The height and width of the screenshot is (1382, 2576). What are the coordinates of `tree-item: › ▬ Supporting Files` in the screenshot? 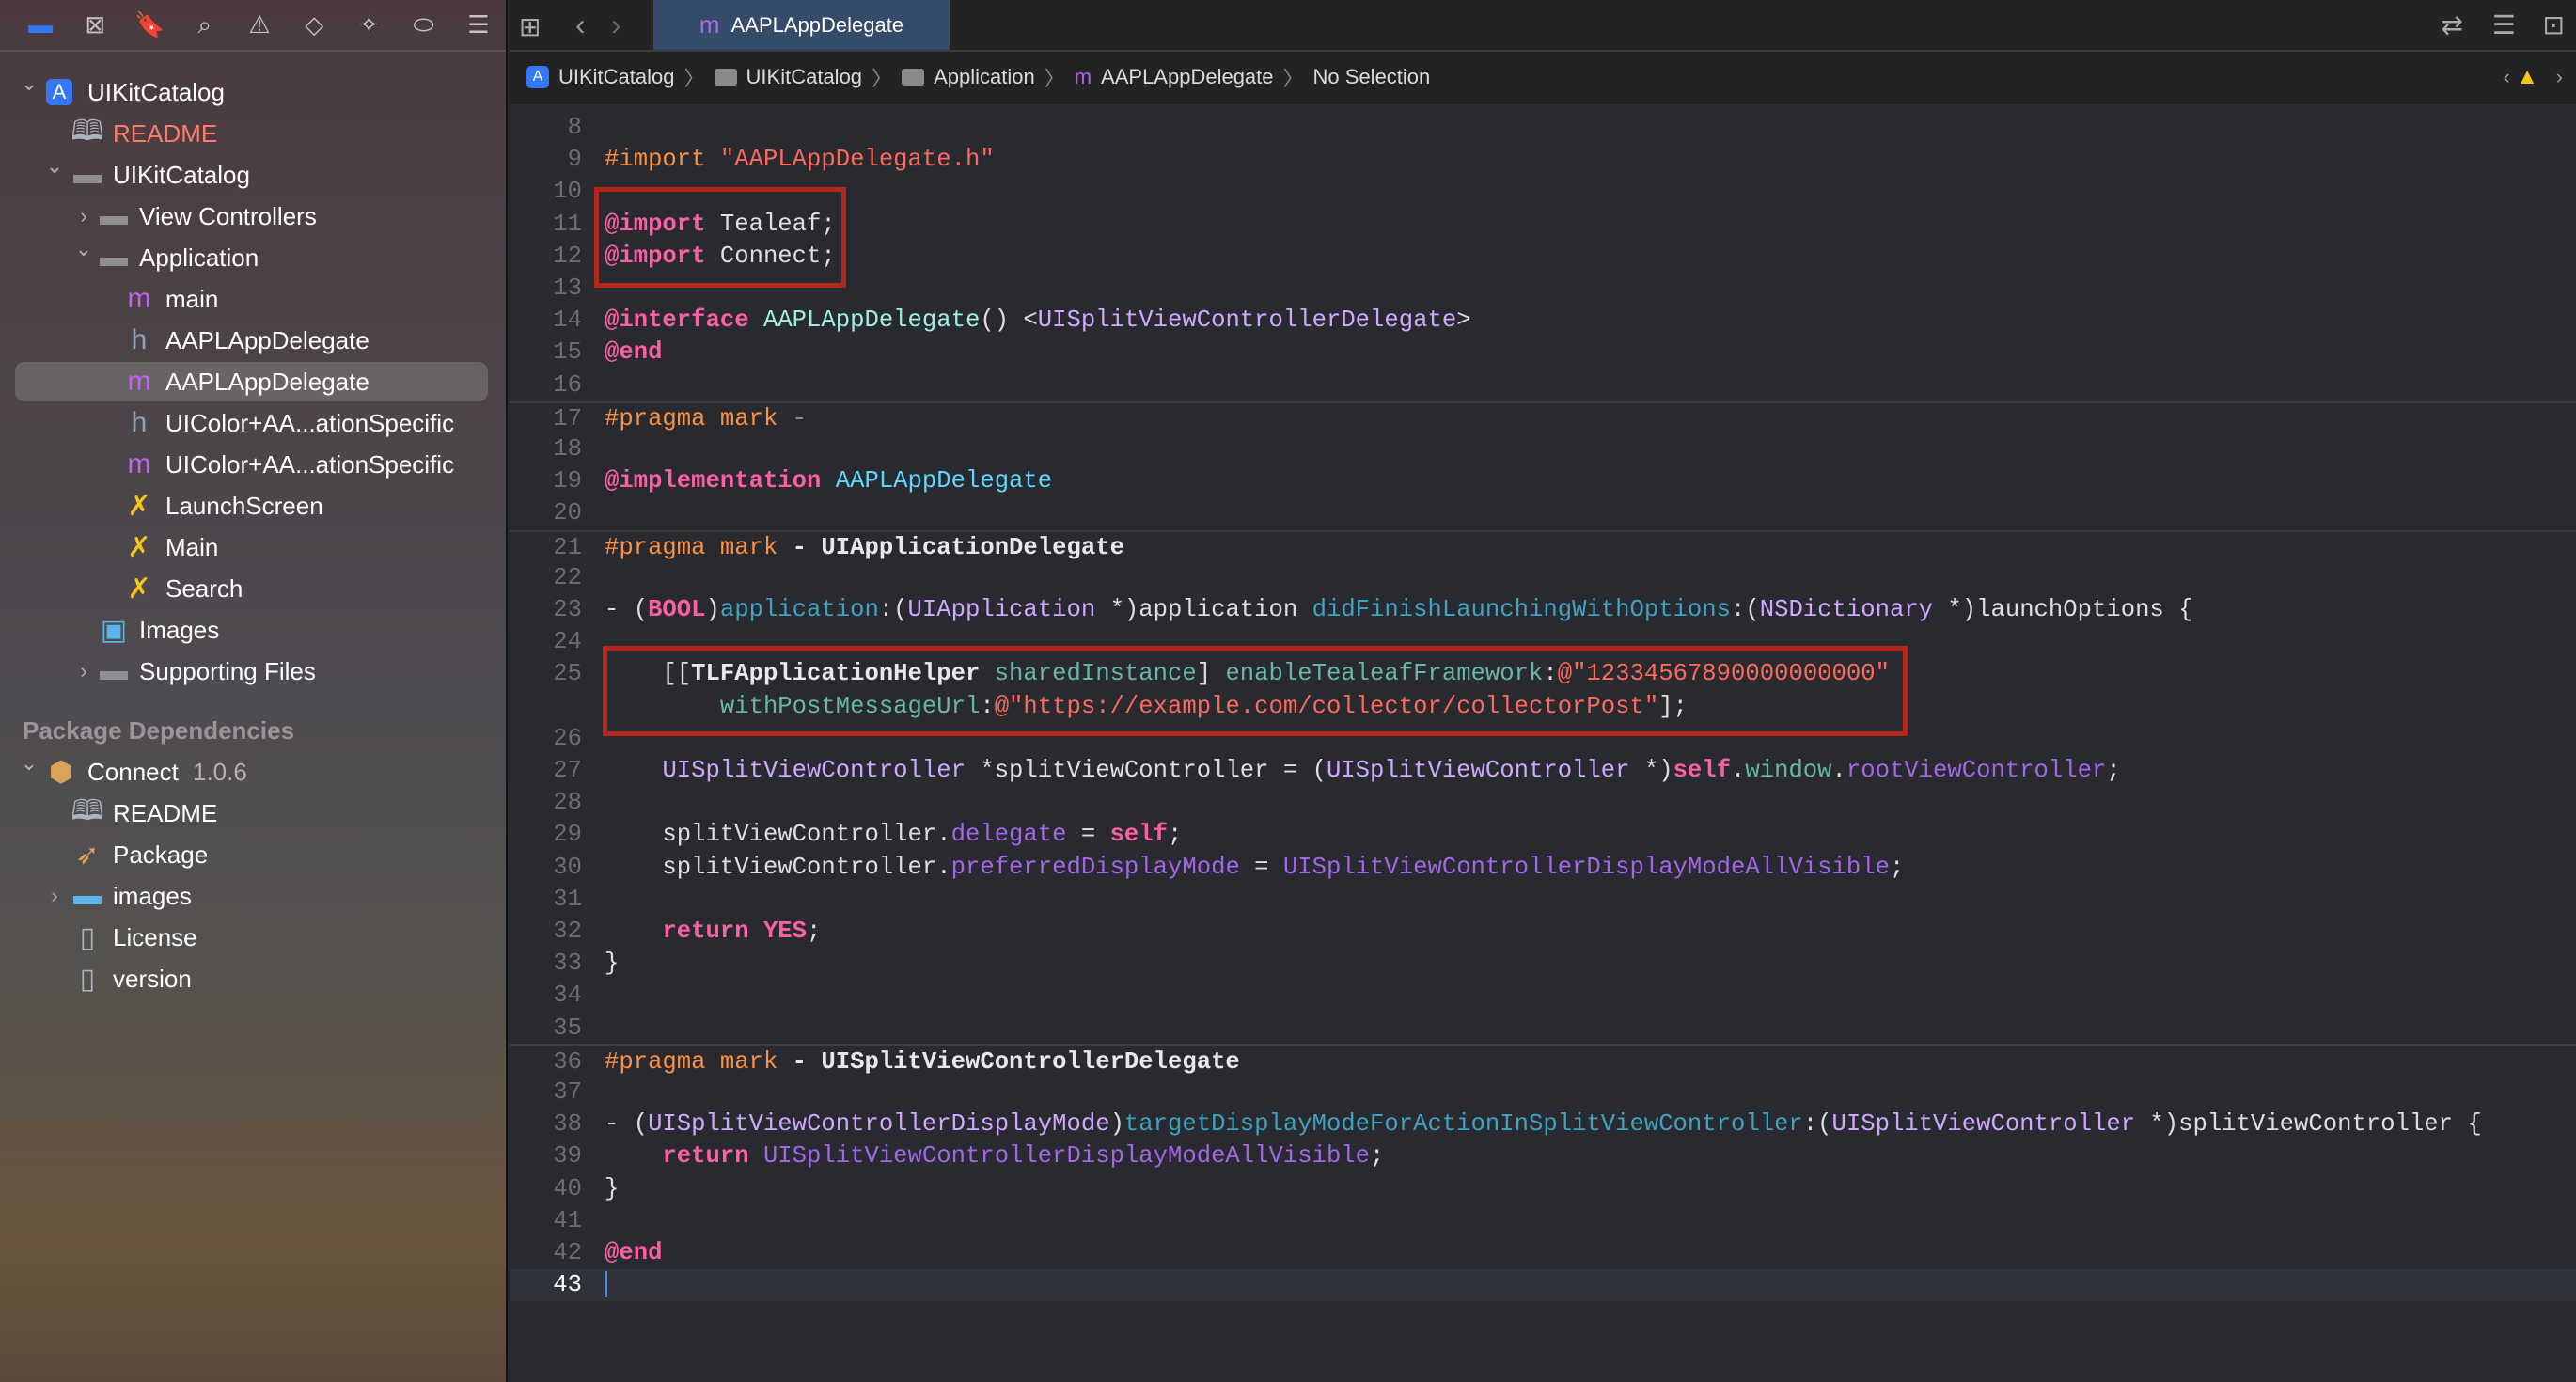 It's located at (254, 671).